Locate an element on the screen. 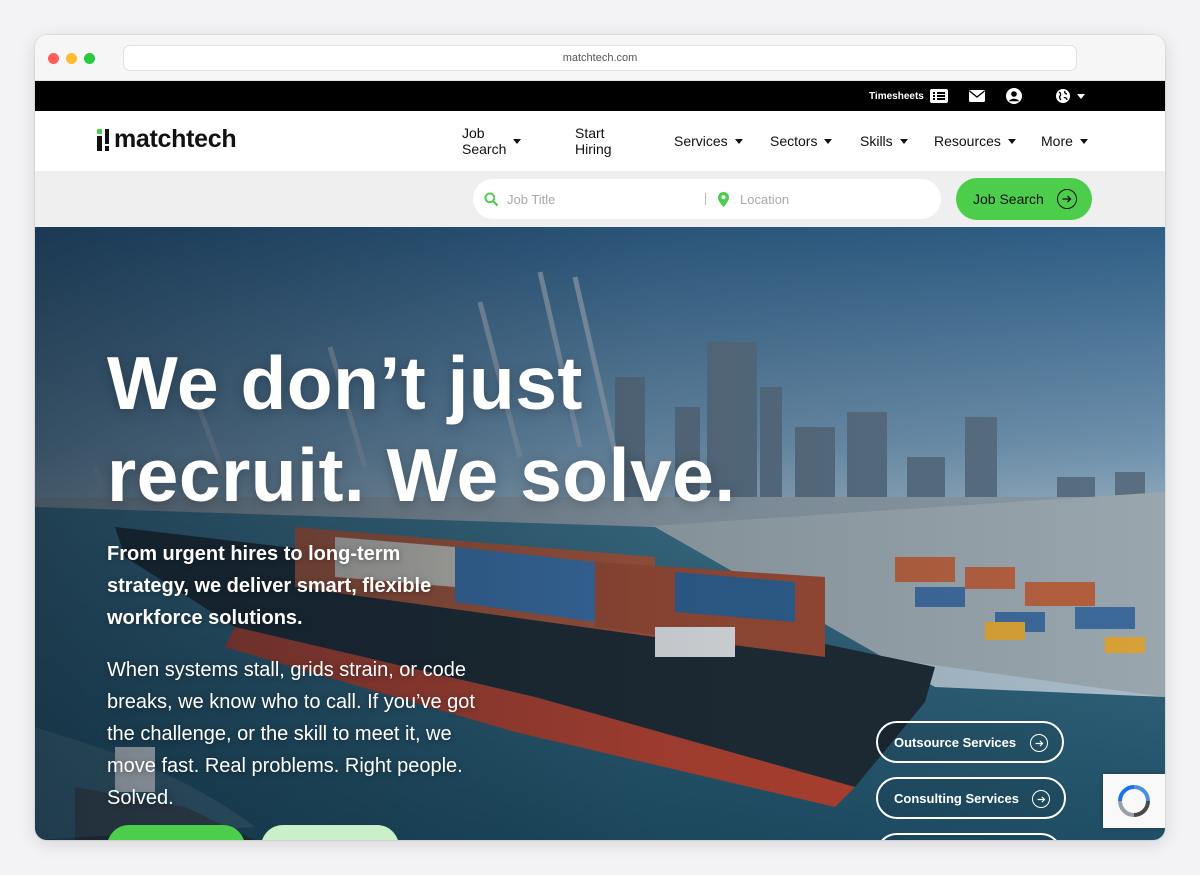  nav-sectors: Sectors is located at coordinates (801, 141).